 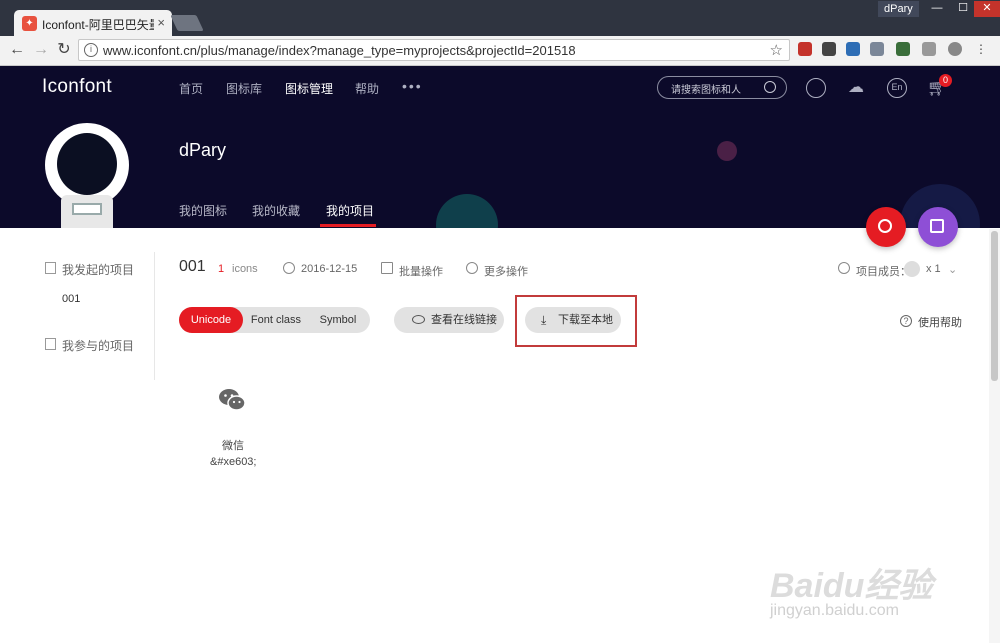 I want to click on segment-symbol: Symbol, so click(x=338, y=320).